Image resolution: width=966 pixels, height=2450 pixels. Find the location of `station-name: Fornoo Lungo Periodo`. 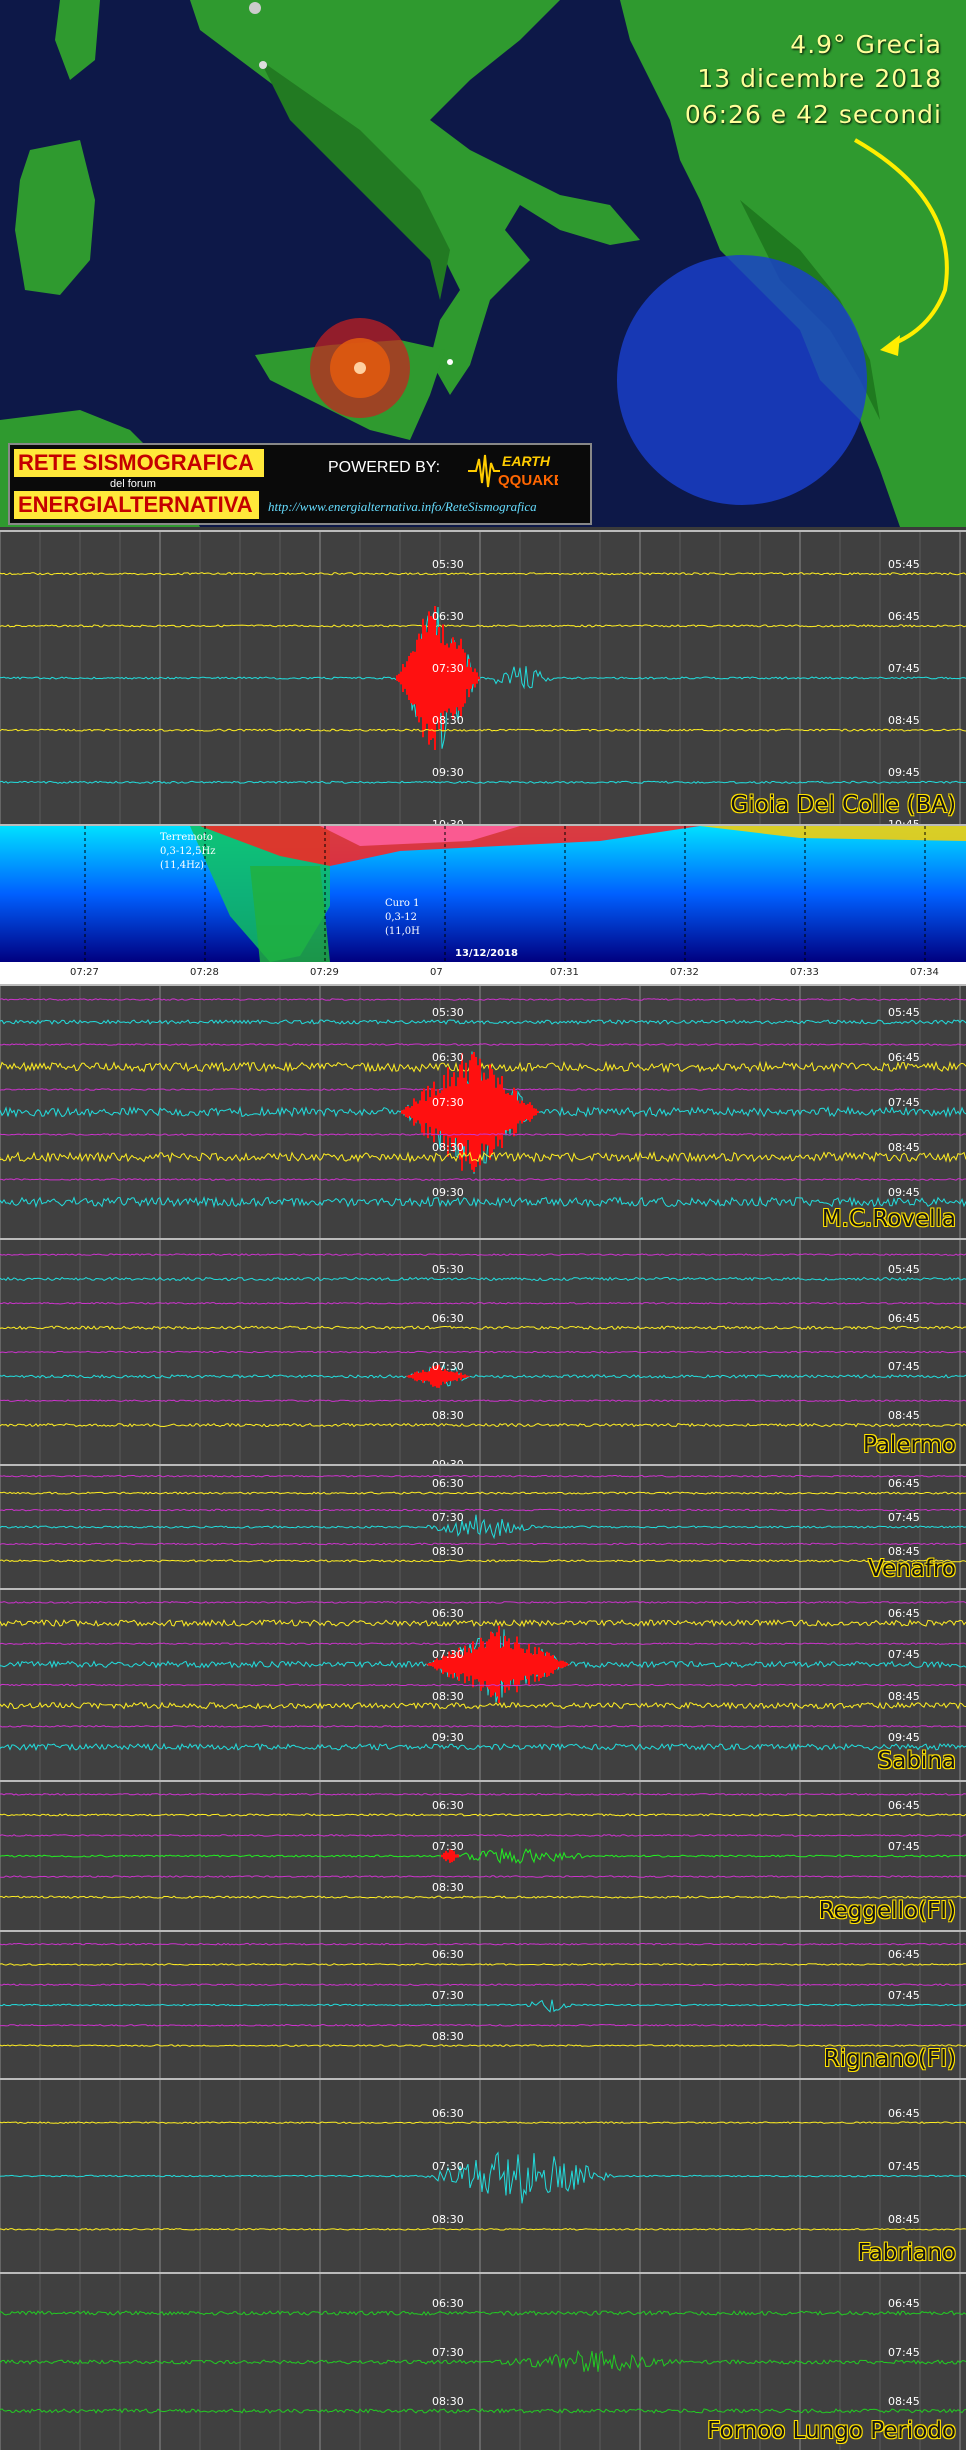

station-name: Fornoo Lungo Periodo is located at coordinates (831, 2431).